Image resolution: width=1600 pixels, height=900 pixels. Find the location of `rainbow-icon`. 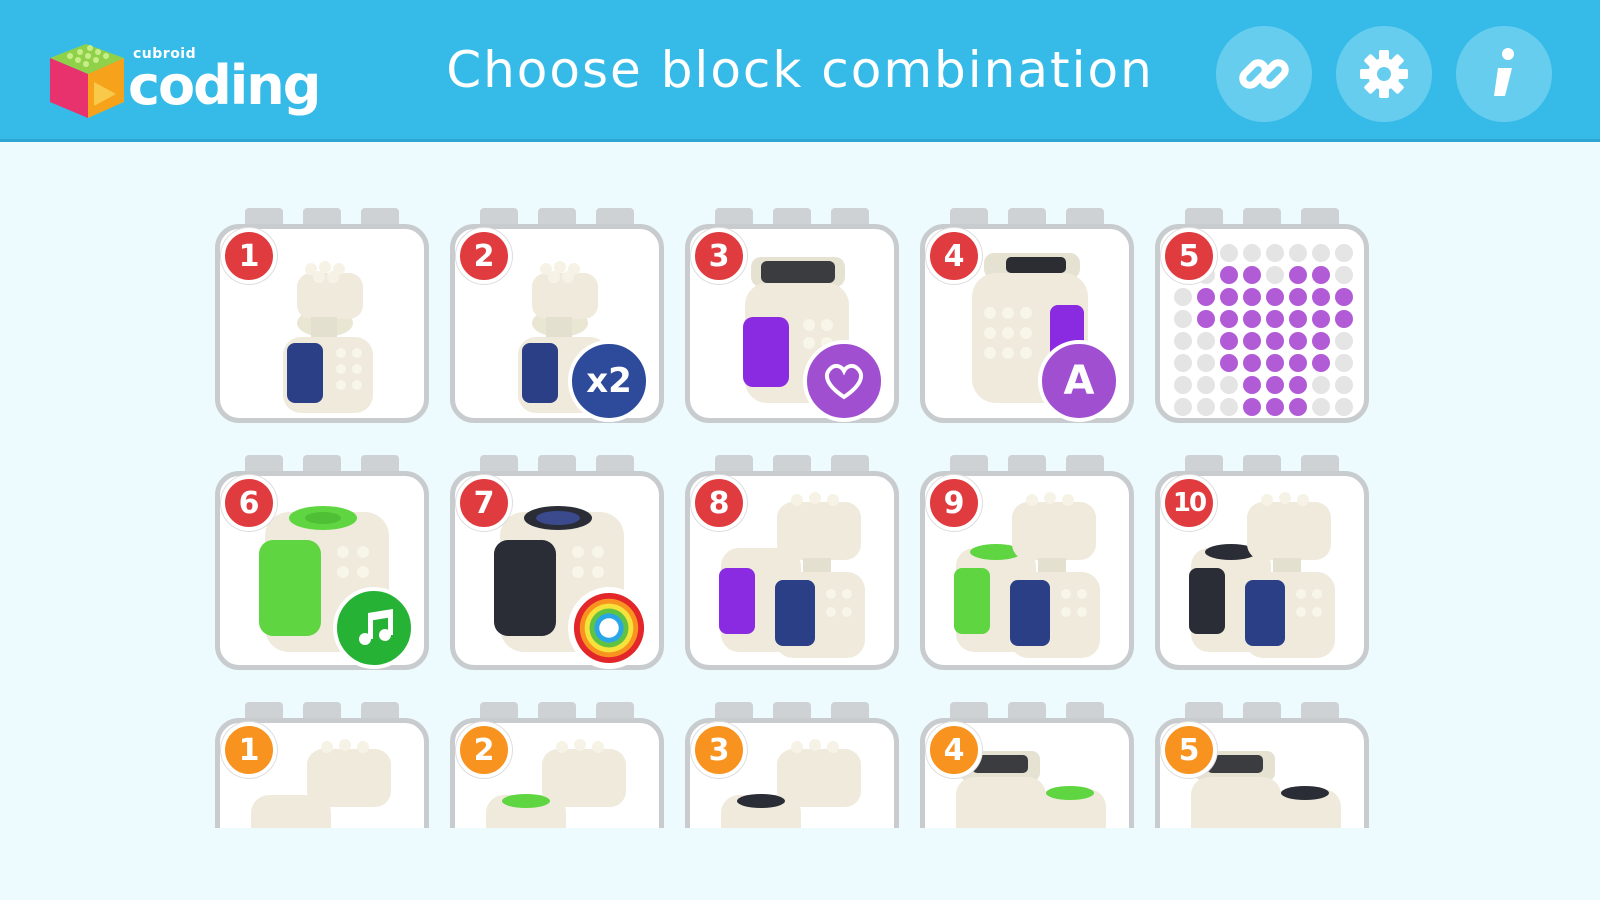

rainbow-icon is located at coordinates (609, 628).